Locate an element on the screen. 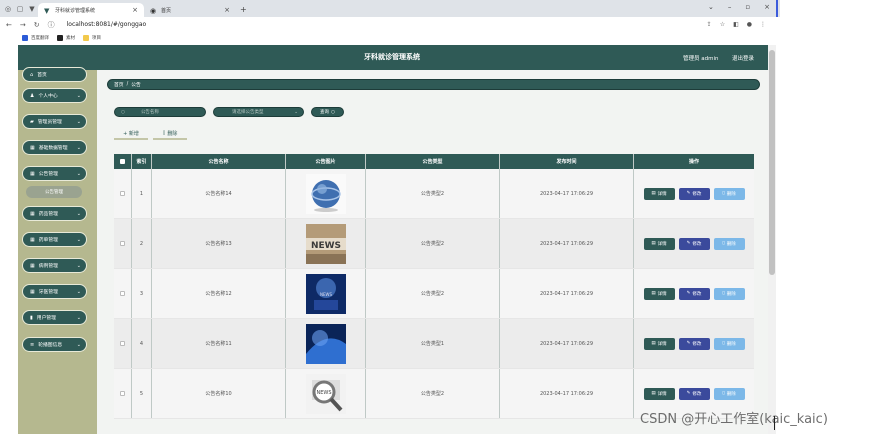 The height and width of the screenshot is (434, 886). sidebar-item: ▦ 牙医管理 ⌄ is located at coordinates (54, 291).